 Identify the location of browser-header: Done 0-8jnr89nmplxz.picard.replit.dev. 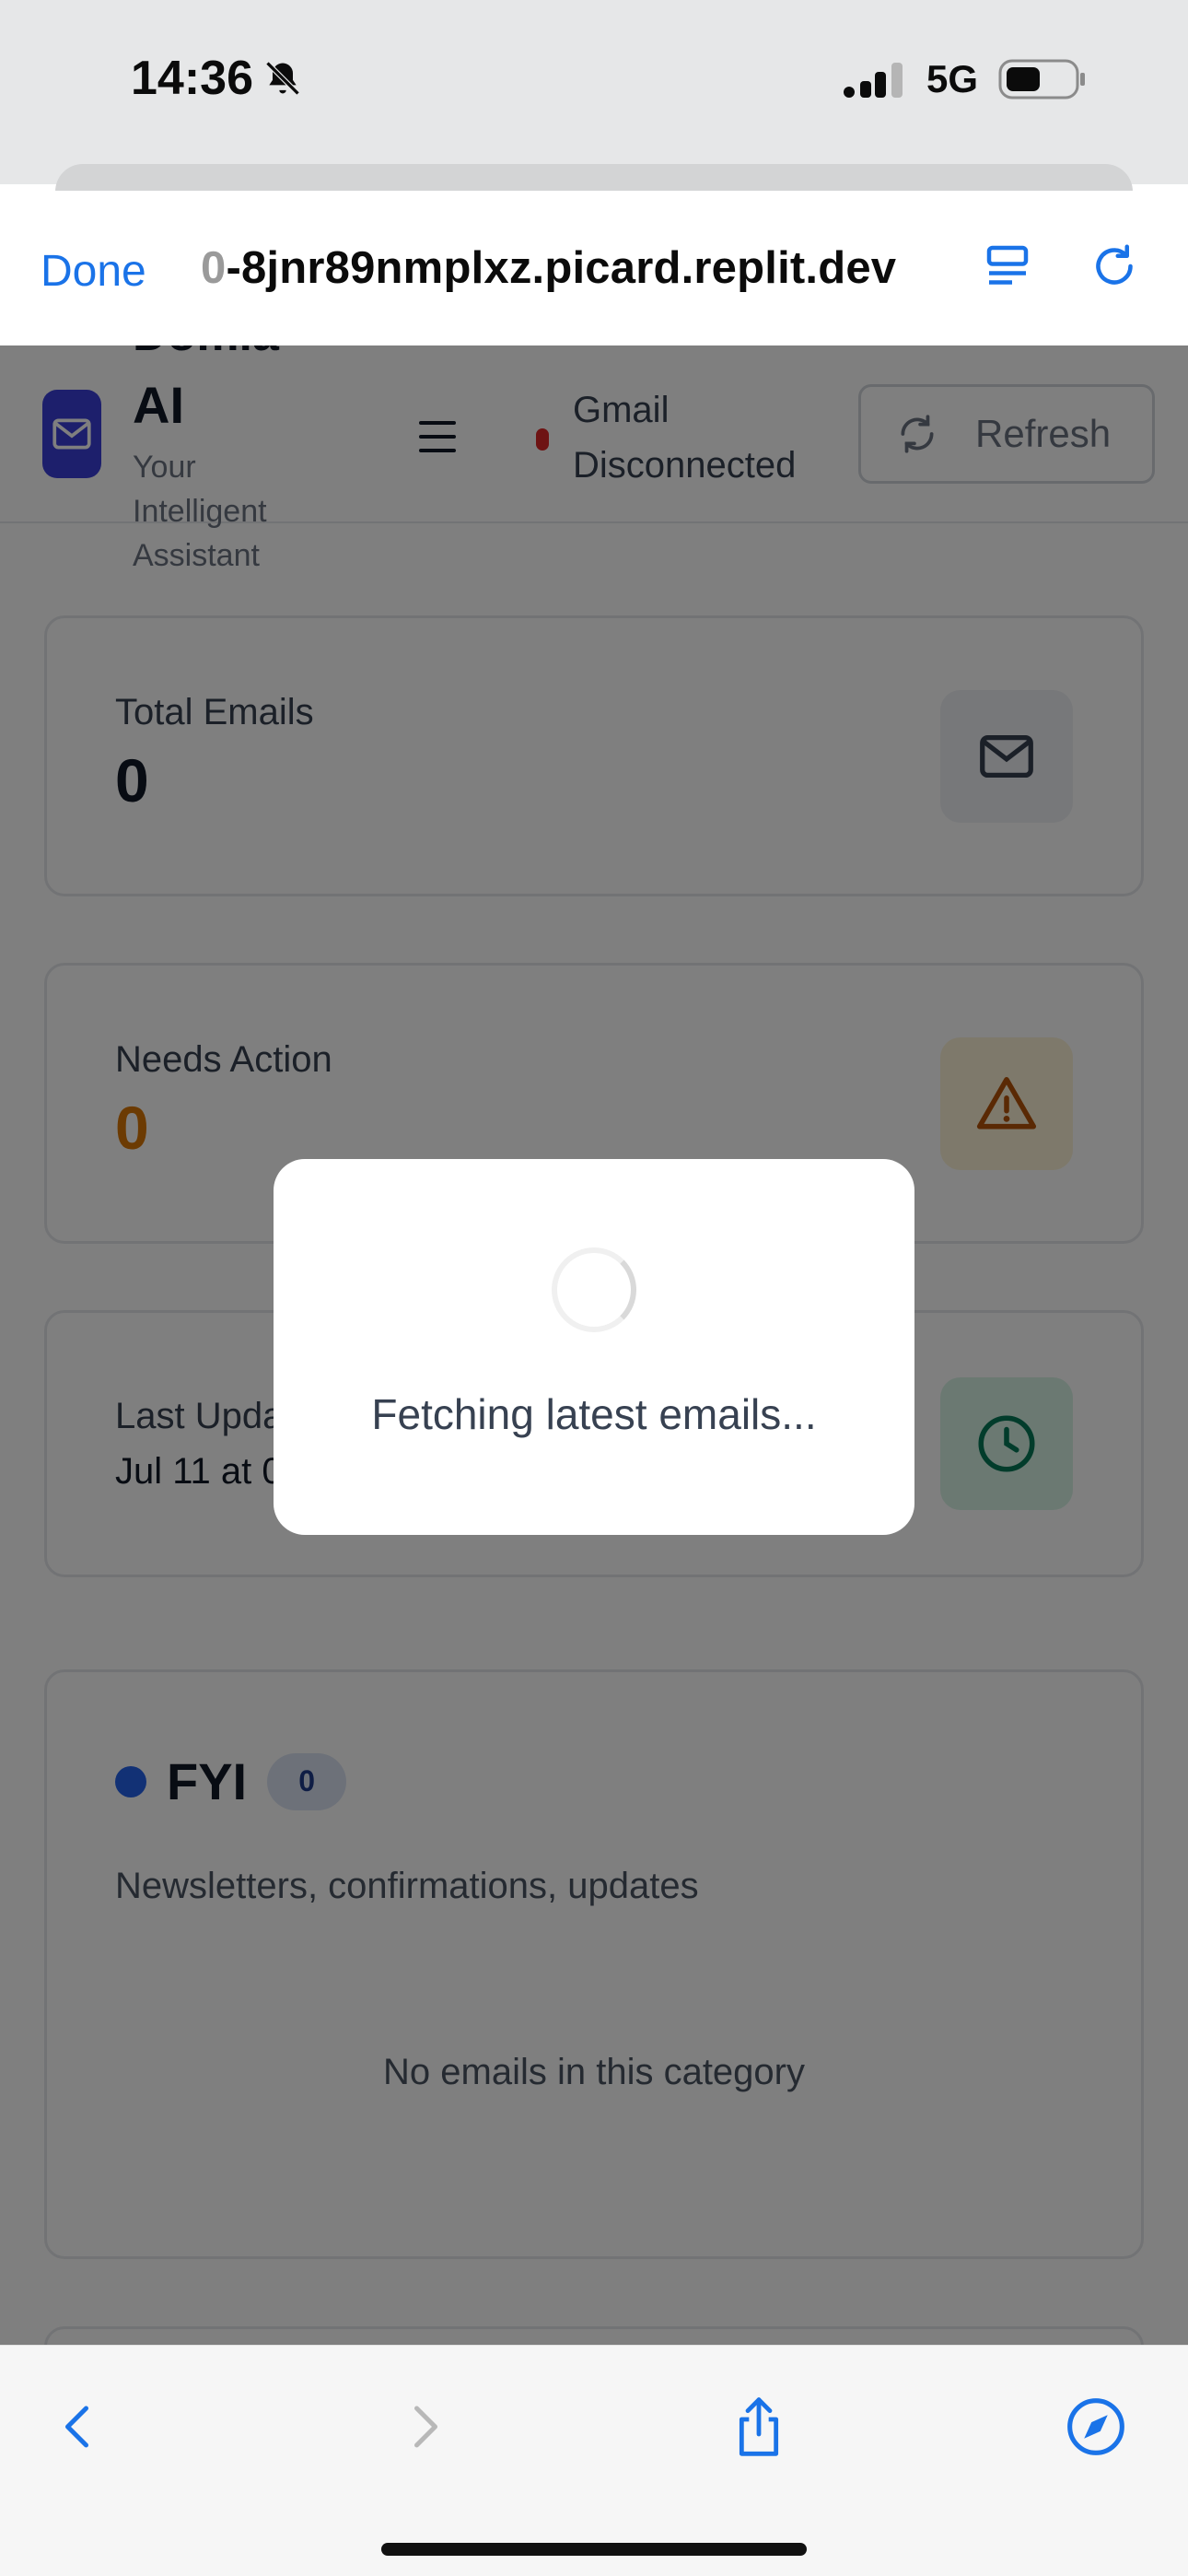
(594, 268).